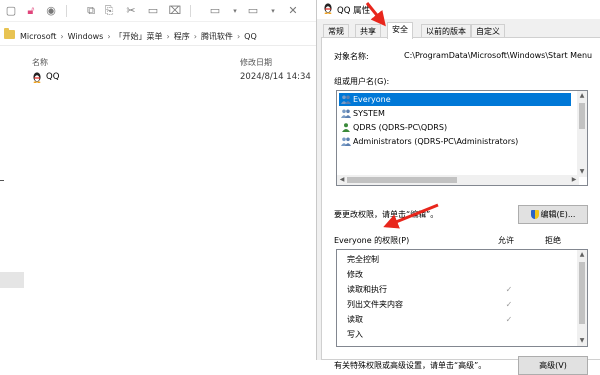 The width and height of the screenshot is (600, 375). Describe the element at coordinates (457, 334) in the screenshot. I see `permission-row: 写入` at that location.